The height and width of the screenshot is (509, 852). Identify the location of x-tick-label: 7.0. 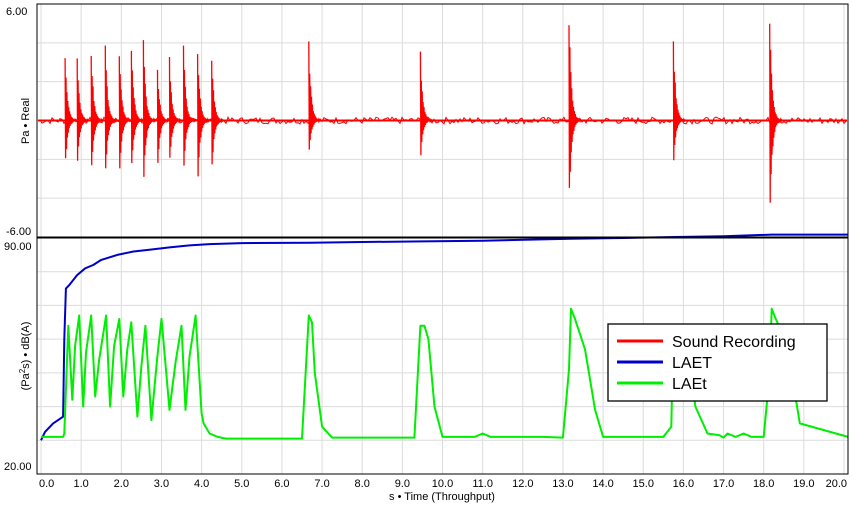
(321, 484).